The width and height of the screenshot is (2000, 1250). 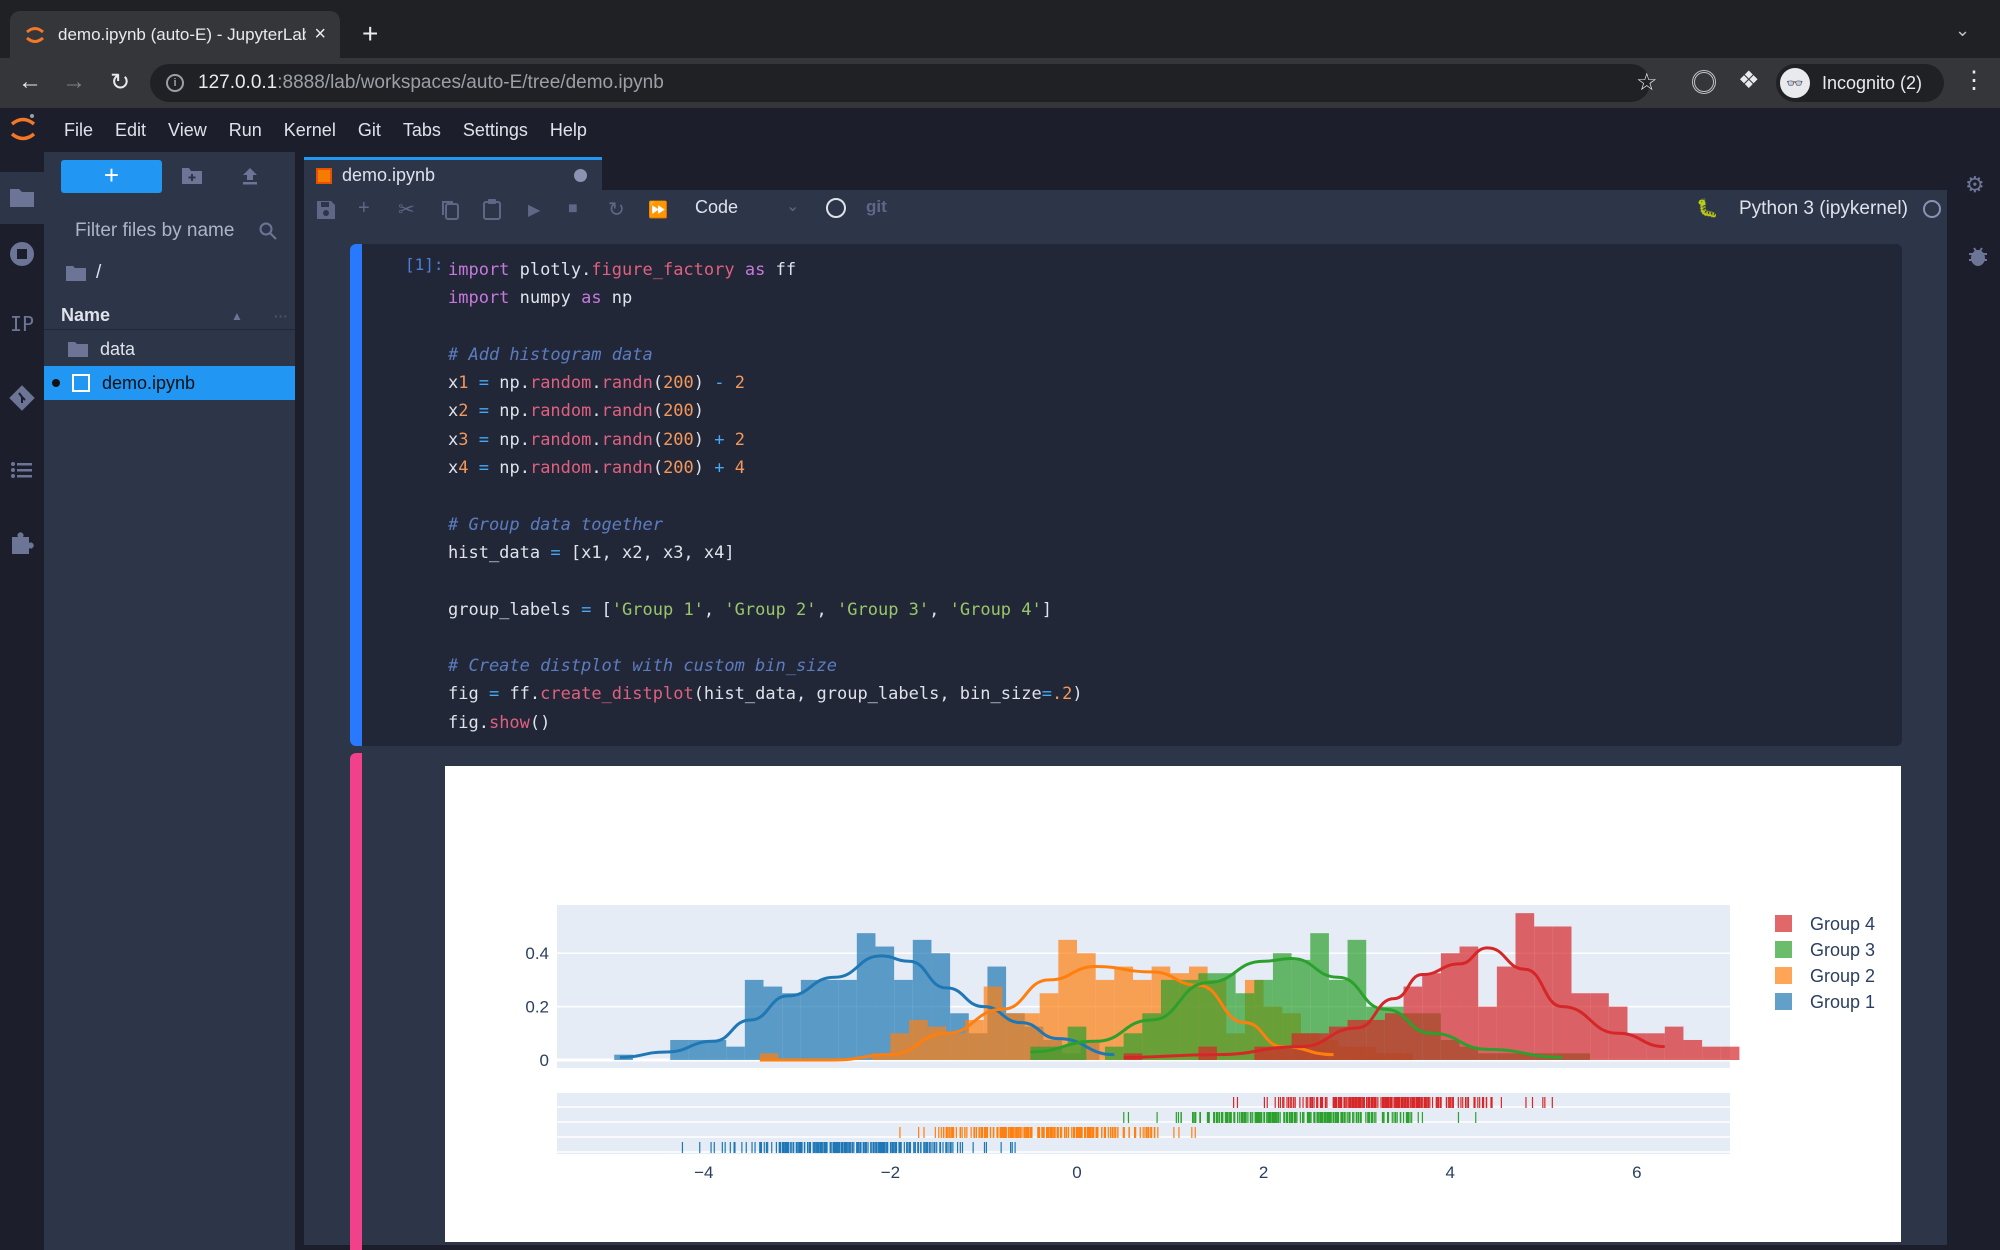 I want to click on restart-run-all-icon: ⏩, so click(x=658, y=210).